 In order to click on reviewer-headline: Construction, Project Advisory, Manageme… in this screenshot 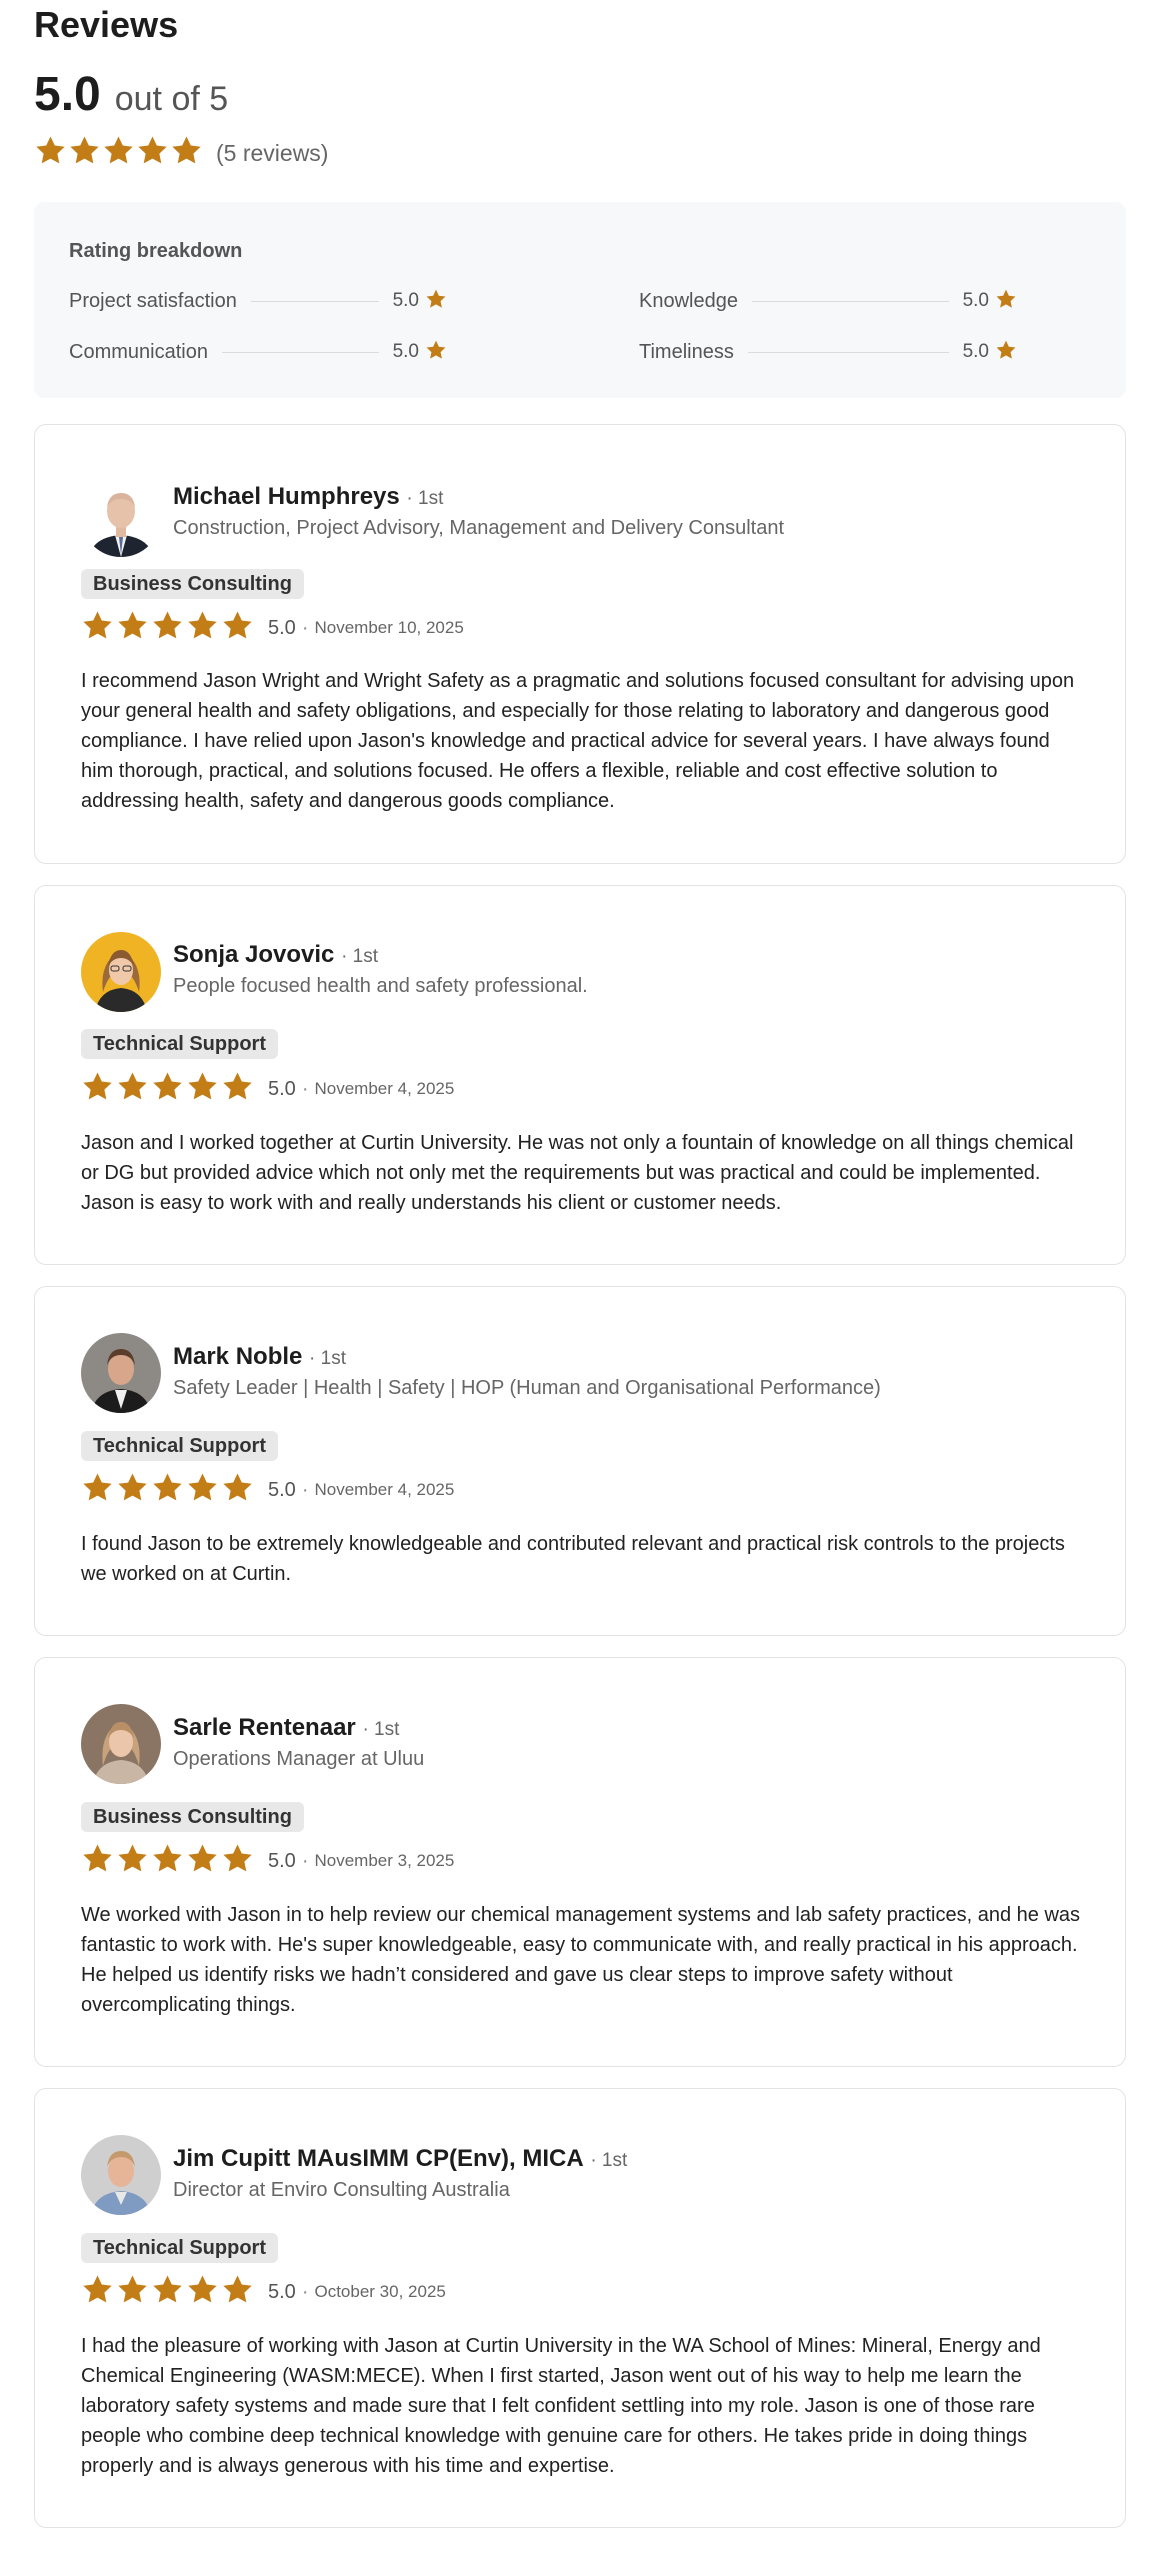, I will do `click(479, 528)`.